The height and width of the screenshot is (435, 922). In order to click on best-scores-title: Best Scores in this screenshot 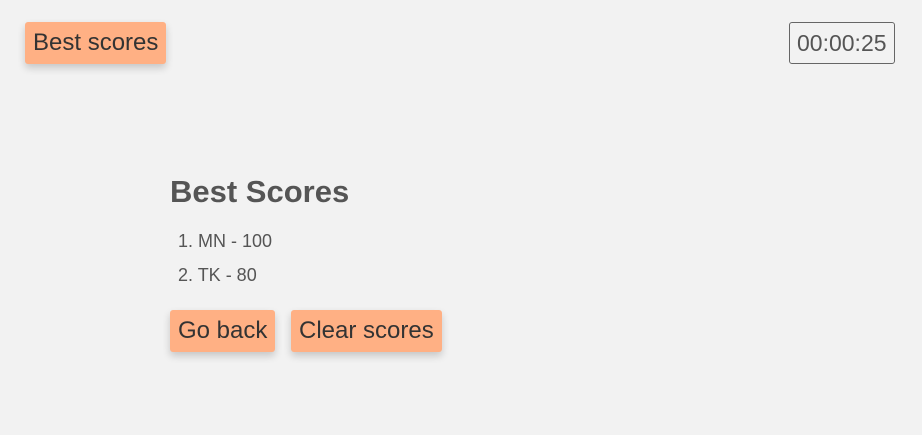, I will do `click(260, 191)`.